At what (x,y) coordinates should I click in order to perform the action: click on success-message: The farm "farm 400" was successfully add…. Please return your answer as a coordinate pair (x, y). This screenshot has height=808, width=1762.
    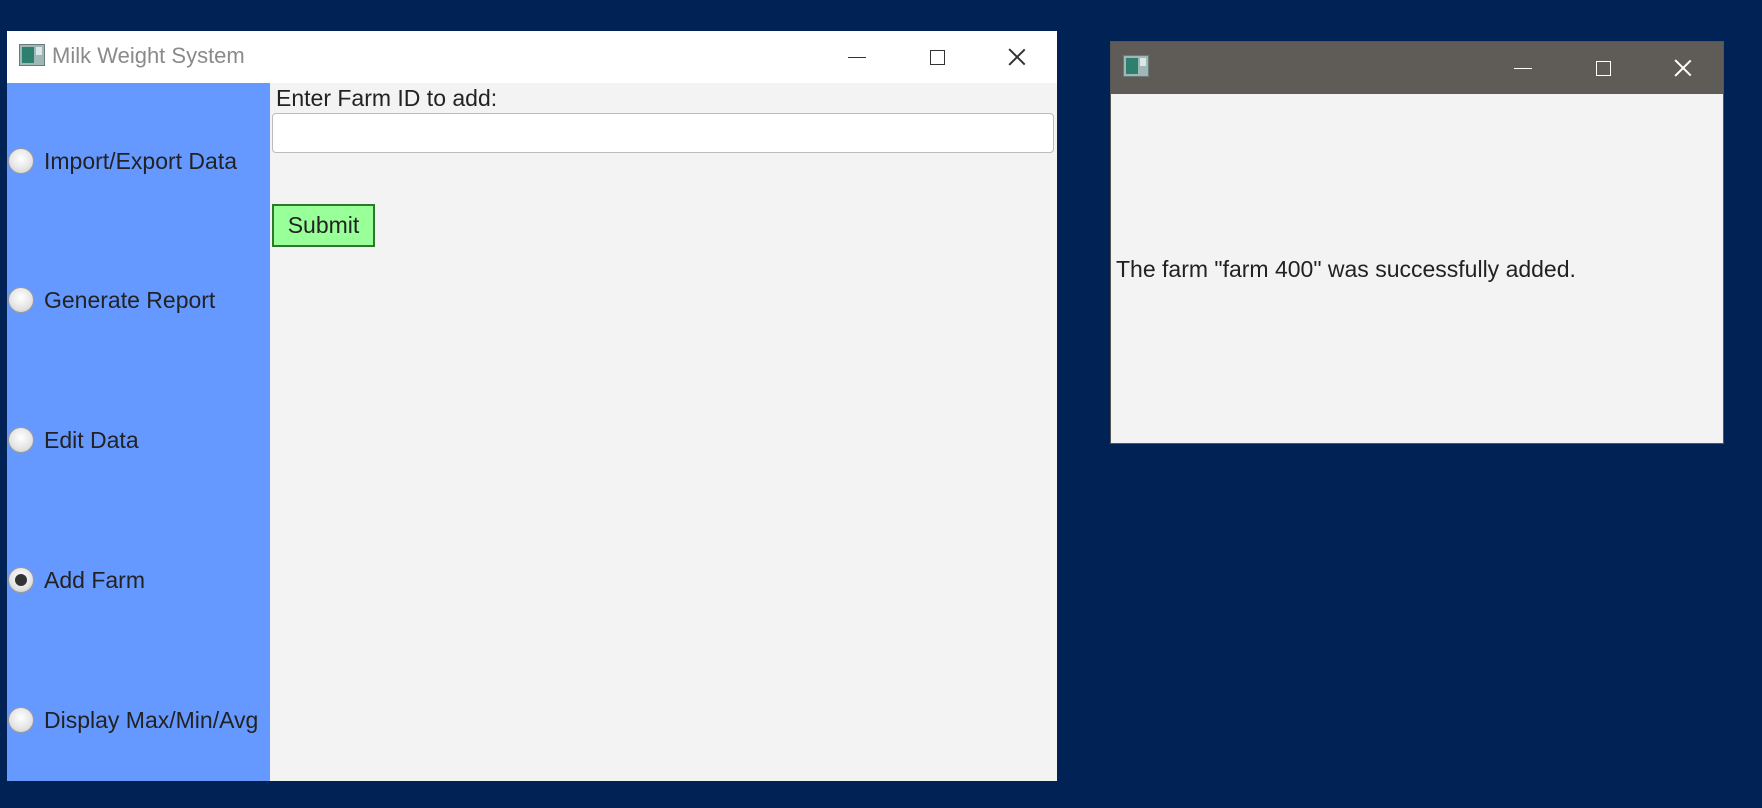
    Looking at the image, I should click on (1346, 269).